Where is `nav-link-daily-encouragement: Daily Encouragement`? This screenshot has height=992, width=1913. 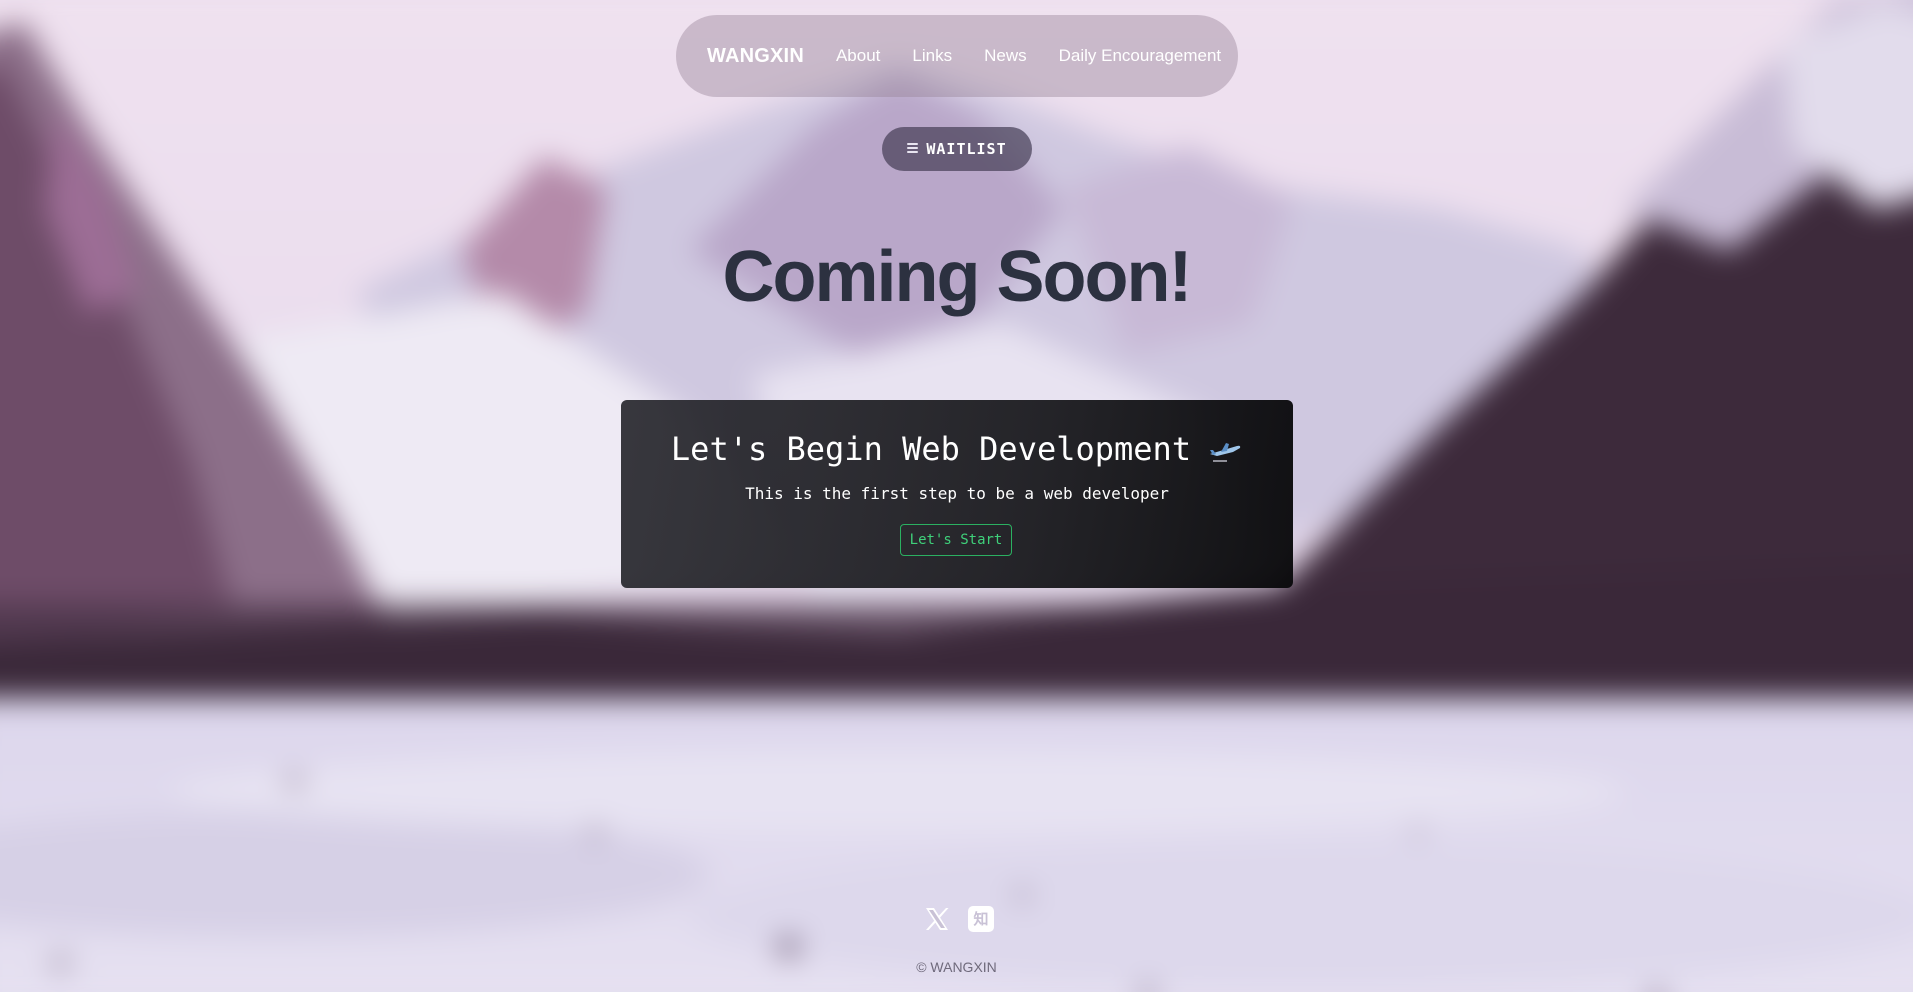
nav-link-daily-encouragement: Daily Encouragement is located at coordinates (1140, 56).